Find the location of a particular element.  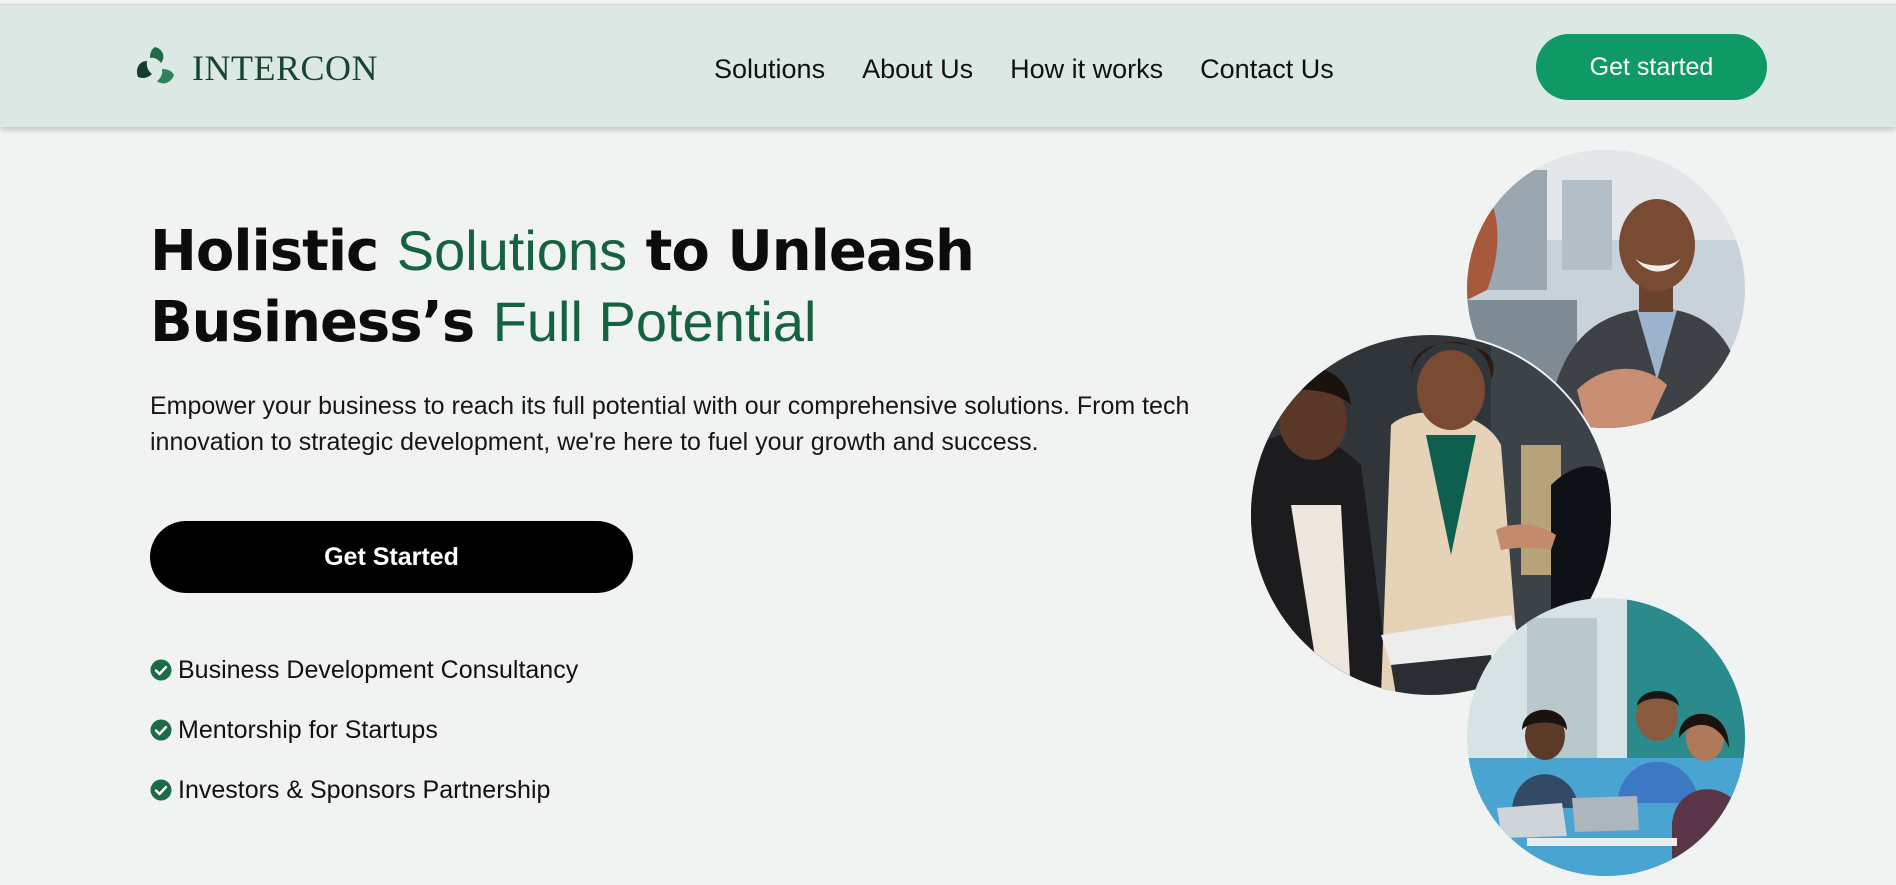

hero-title-part1: Holistic is located at coordinates (273, 251).